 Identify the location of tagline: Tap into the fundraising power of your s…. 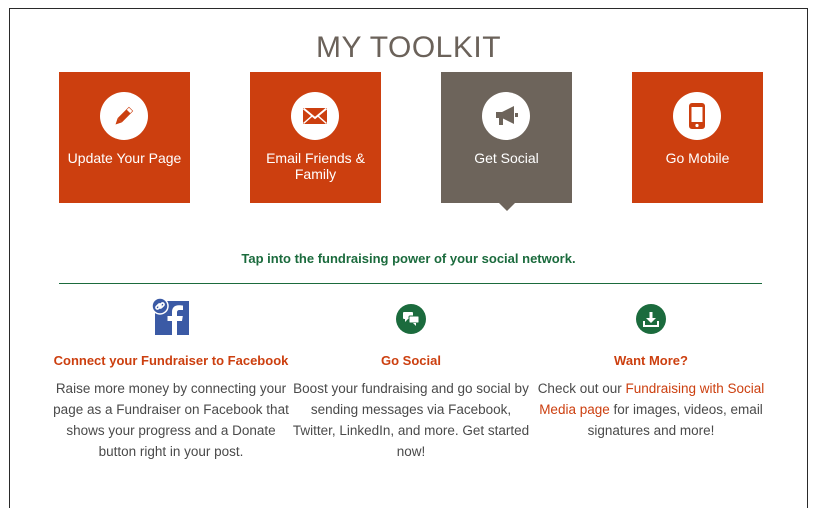
(408, 258).